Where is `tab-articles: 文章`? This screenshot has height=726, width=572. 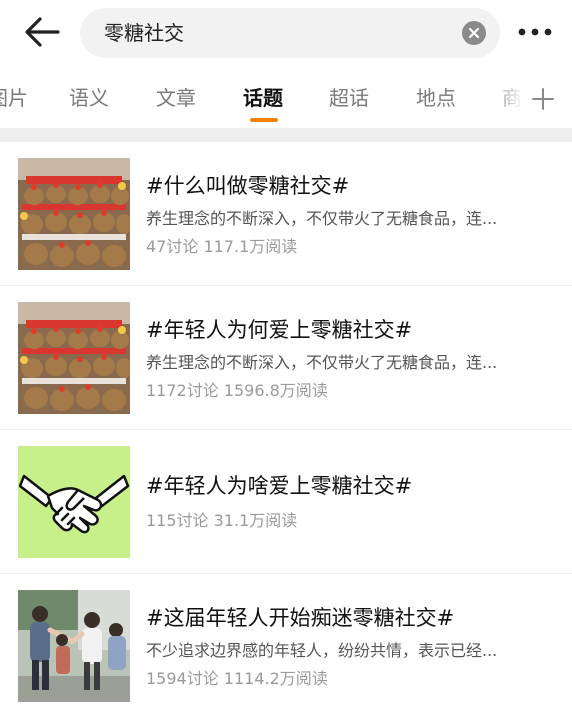 tab-articles: 文章 is located at coordinates (176, 98).